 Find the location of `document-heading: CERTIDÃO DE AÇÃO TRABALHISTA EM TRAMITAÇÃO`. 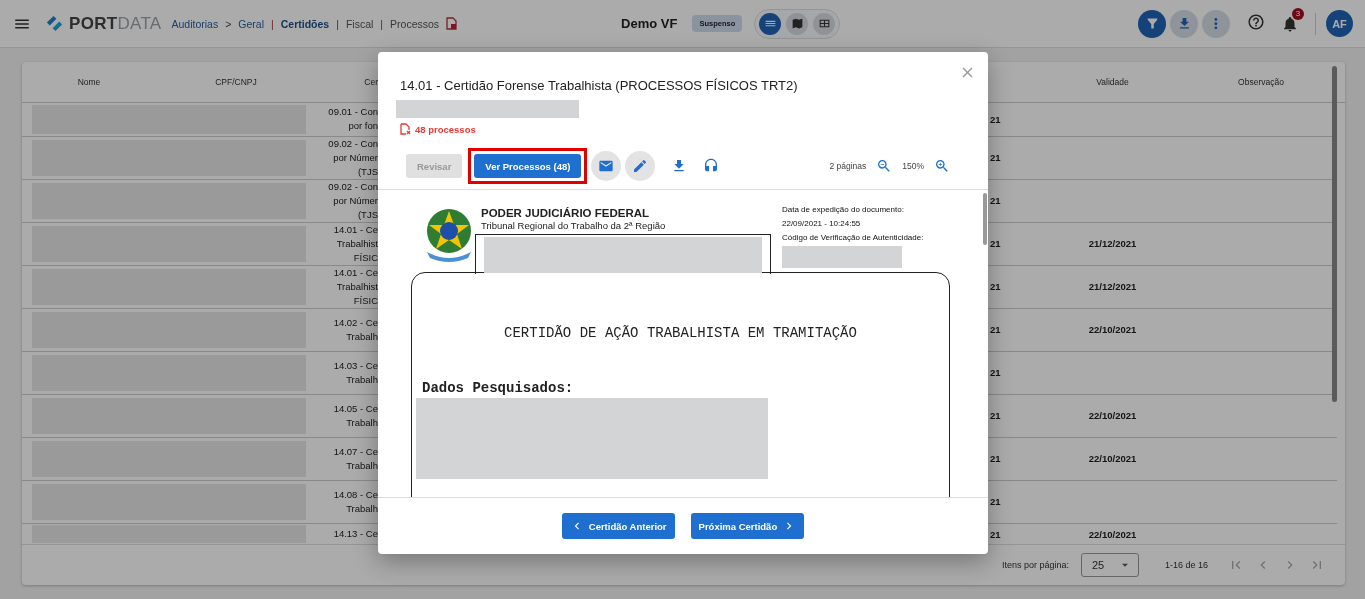

document-heading: CERTIDÃO DE AÇÃO TRABALHISTA EM TRAMITAÇÃO is located at coordinates (680, 333).